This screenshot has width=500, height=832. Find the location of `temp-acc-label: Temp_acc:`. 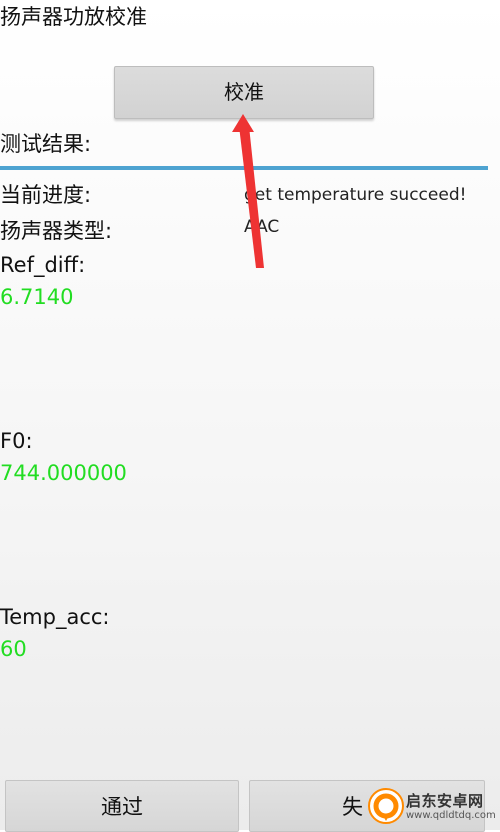

temp-acc-label: Temp_acc: is located at coordinates (55, 617).